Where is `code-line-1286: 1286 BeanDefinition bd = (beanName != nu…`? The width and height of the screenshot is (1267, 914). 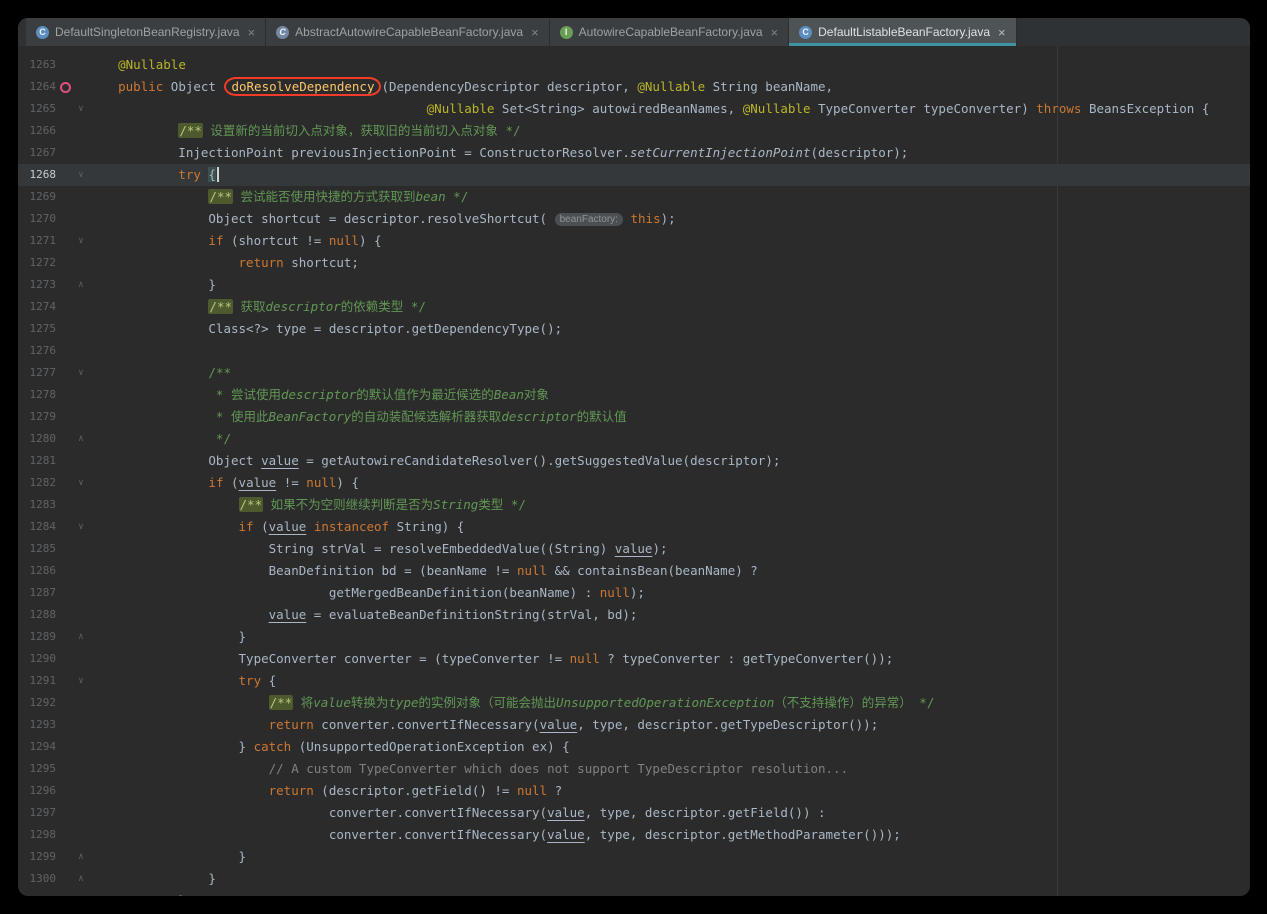 code-line-1286: 1286 BeanDefinition bd = (beanName != nu… is located at coordinates (634, 571).